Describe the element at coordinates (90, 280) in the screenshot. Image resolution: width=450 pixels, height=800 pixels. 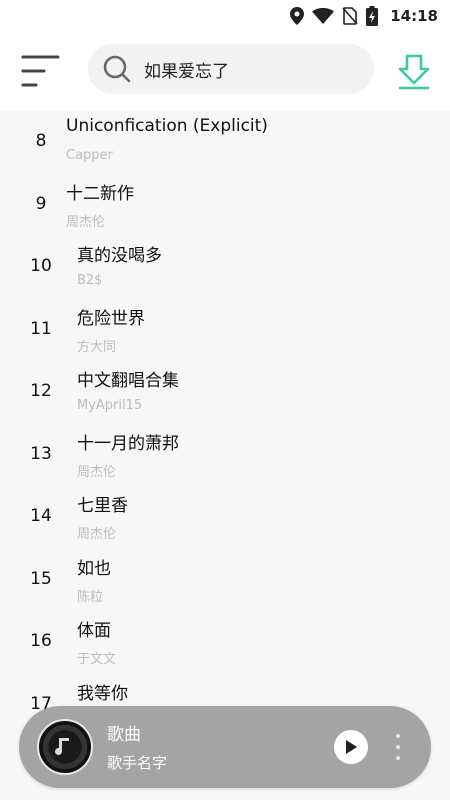
I see `song-artist: B2$` at that location.